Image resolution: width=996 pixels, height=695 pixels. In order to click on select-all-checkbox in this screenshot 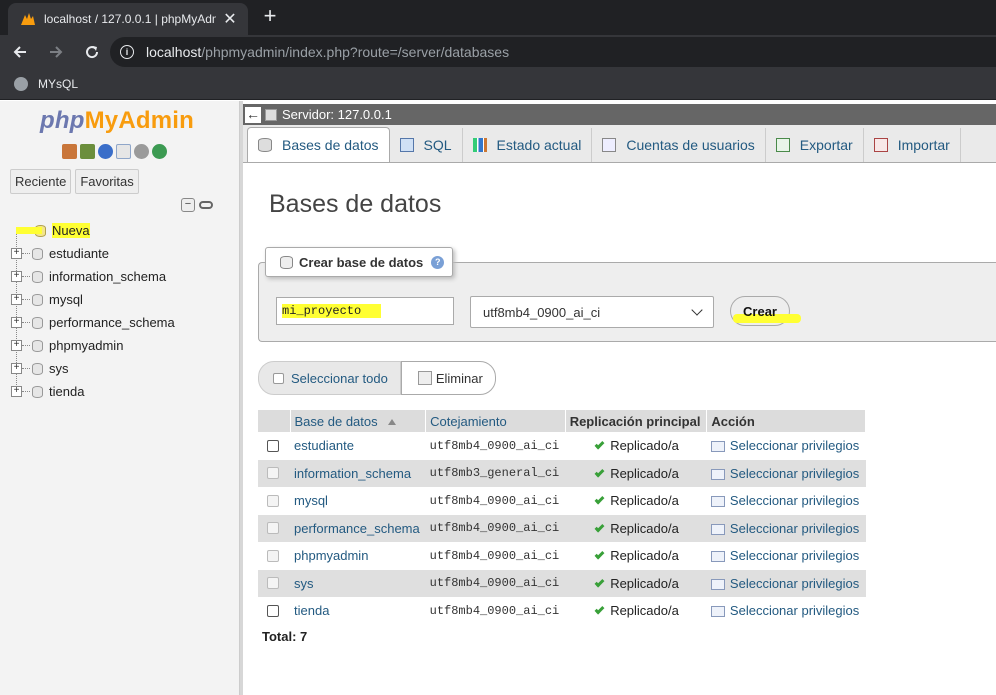, I will do `click(278, 378)`.